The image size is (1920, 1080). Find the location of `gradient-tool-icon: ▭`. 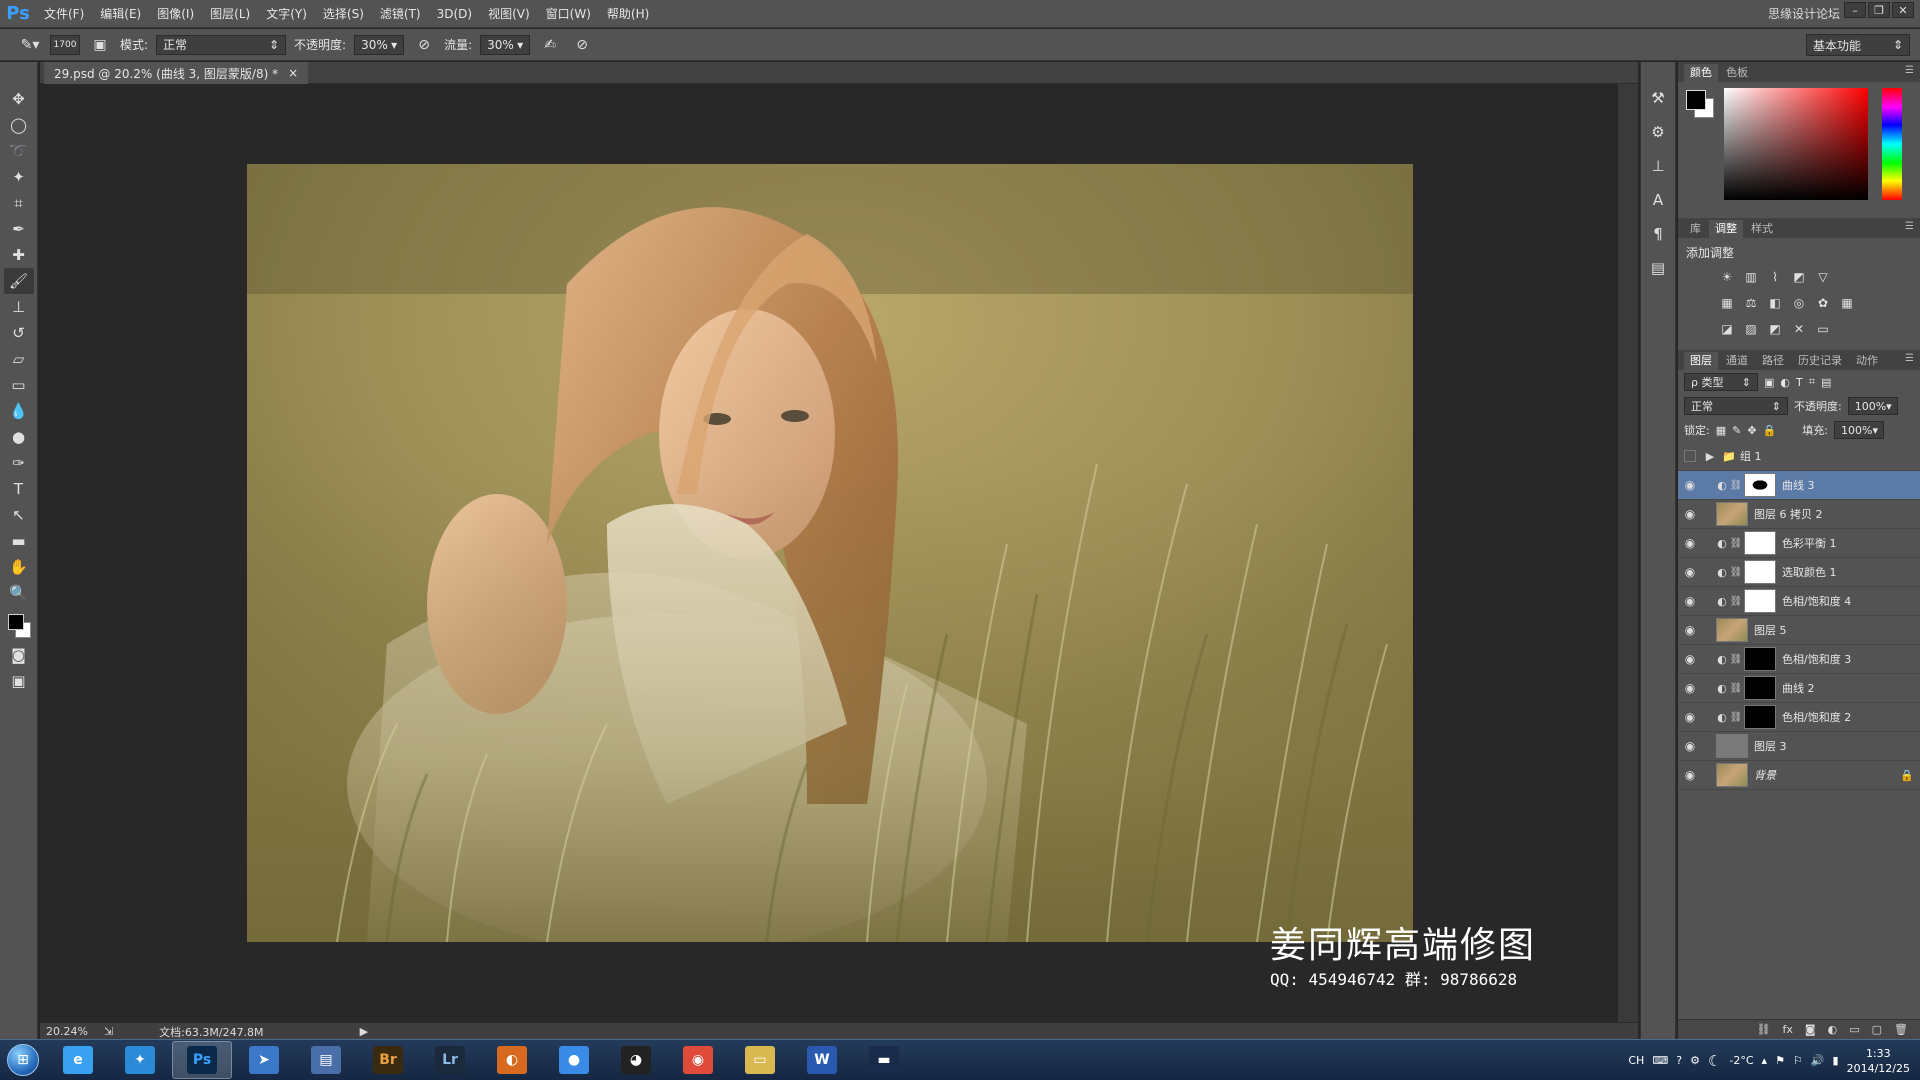

gradient-tool-icon: ▭ is located at coordinates (19, 385).